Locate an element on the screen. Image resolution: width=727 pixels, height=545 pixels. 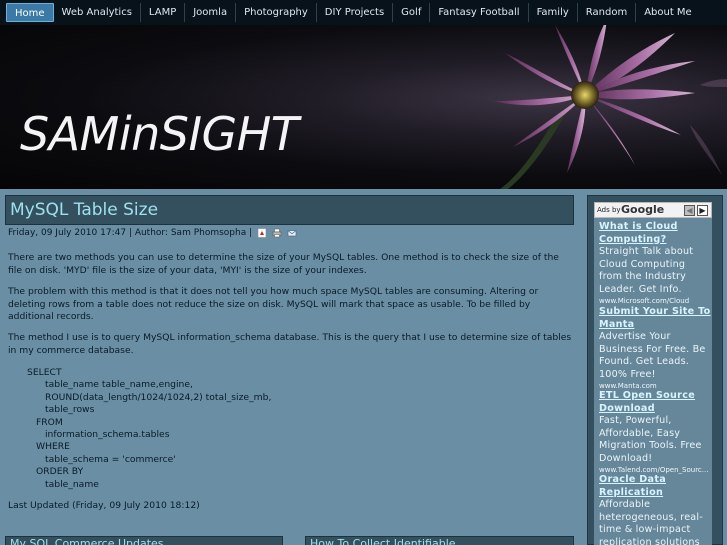
nav-item-golf: Golf is located at coordinates (412, 12).